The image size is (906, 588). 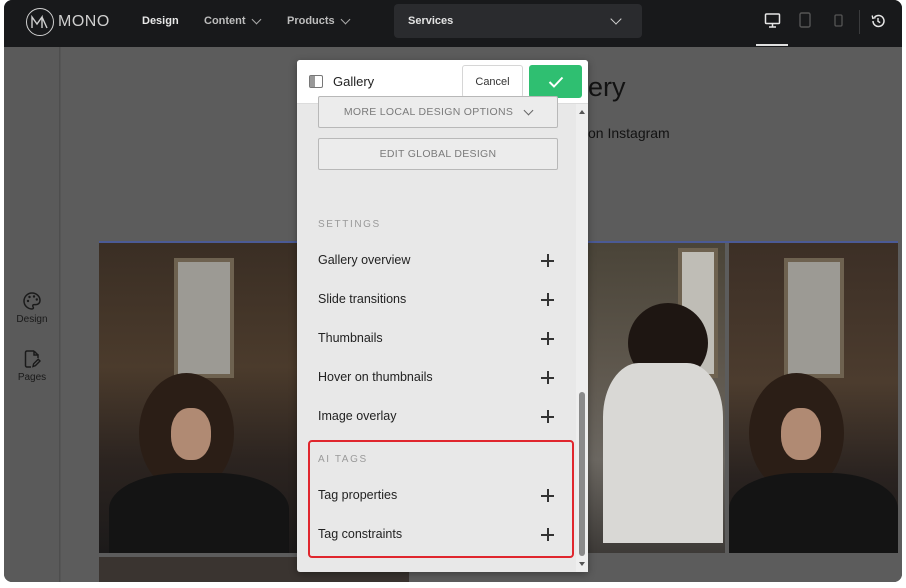 What do you see at coordinates (582, 474) in the screenshot?
I see `scrollbar-thumb` at bounding box center [582, 474].